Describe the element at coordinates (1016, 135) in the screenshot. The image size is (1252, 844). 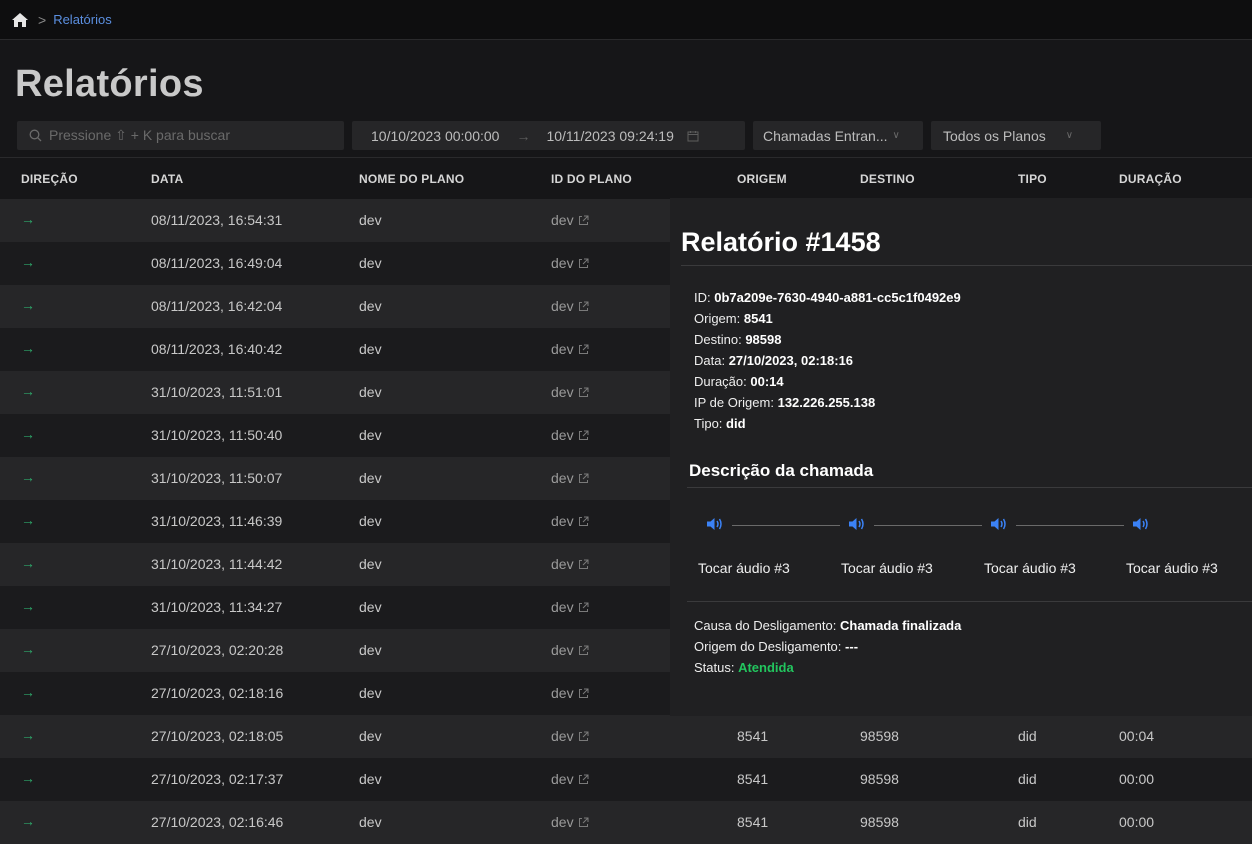
I see `plans-select: Todos os Planos ∨` at that location.